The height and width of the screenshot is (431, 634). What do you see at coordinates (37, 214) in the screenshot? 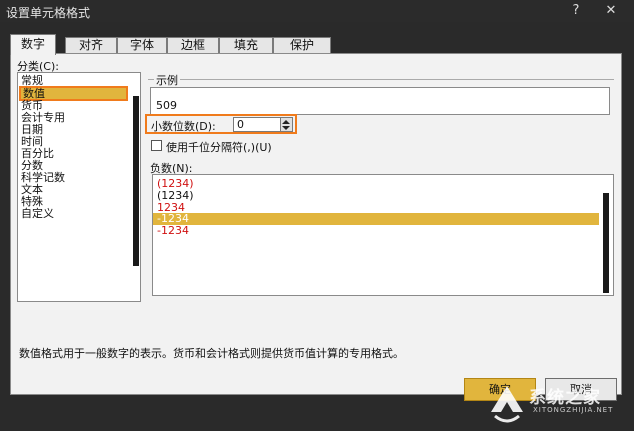
I see `category-item: 自定义` at bounding box center [37, 214].